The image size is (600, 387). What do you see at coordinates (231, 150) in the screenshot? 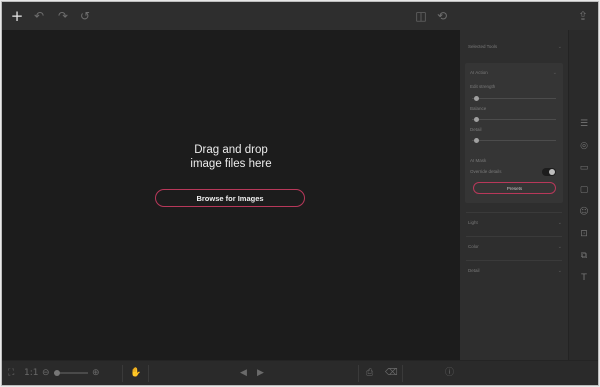
I see `drop-line-1: Drag and drop` at bounding box center [231, 150].